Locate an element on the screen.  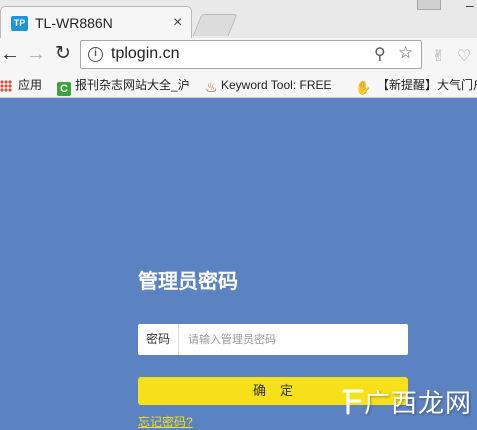
login-title: 管理员密码 is located at coordinates (188, 282).